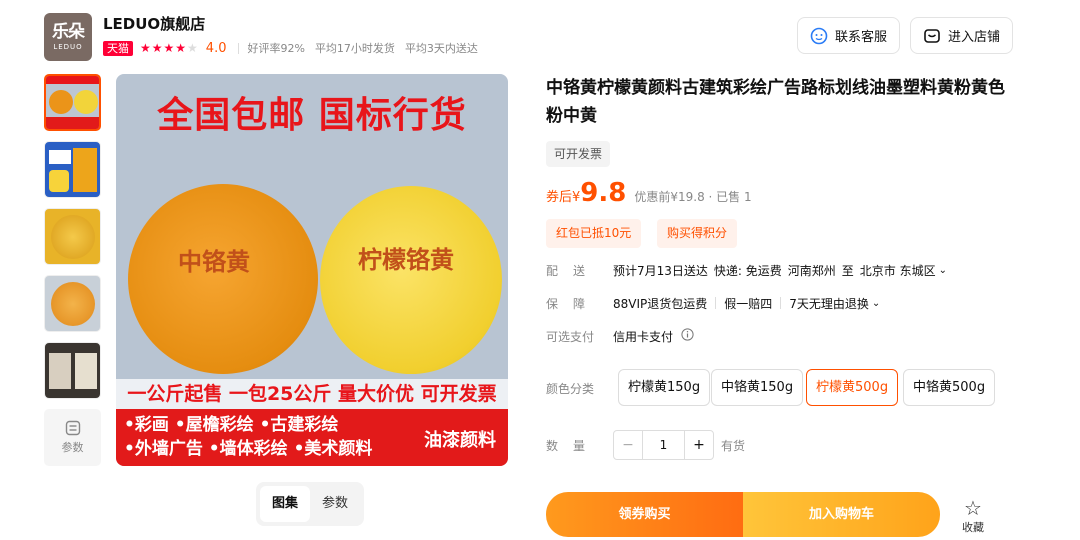 The height and width of the screenshot is (540, 1080). What do you see at coordinates (628, 445) in the screenshot?
I see `decrease-button: −` at bounding box center [628, 445].